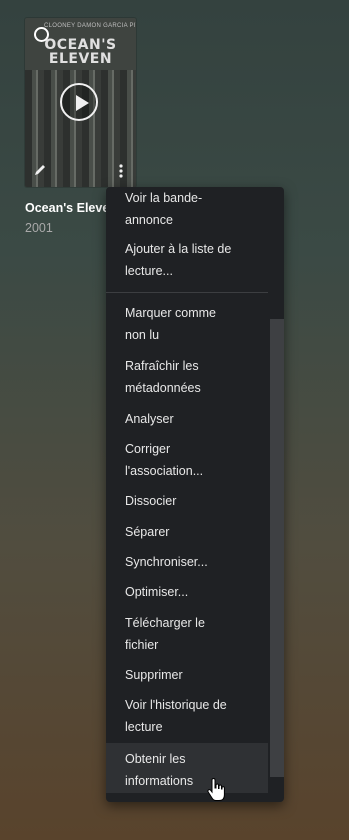 This screenshot has width=349, height=840. Describe the element at coordinates (159, 781) in the screenshot. I see `menu-item-label: informations` at that location.